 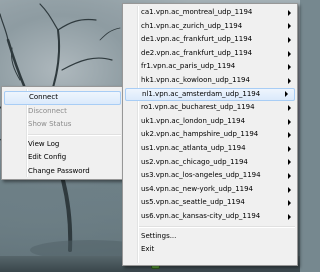 What do you see at coordinates (62, 158) in the screenshot?
I see `edit-config-menu-item: Edit Config` at bounding box center [62, 158].